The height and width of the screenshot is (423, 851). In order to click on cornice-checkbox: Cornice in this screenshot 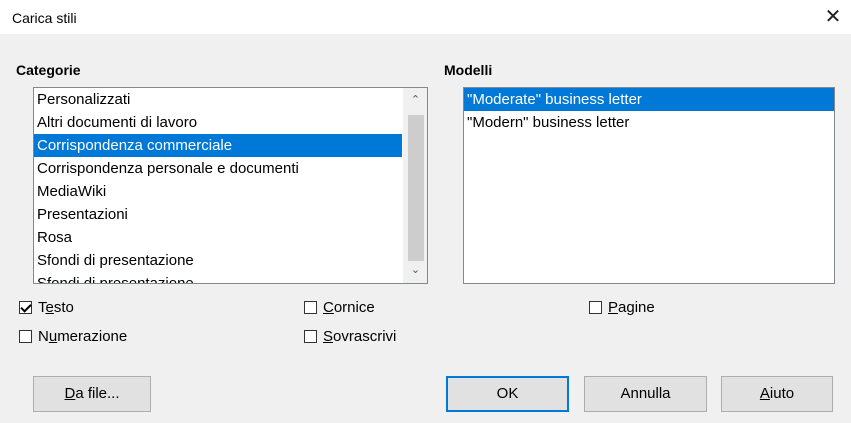, I will do `click(339, 307)`.